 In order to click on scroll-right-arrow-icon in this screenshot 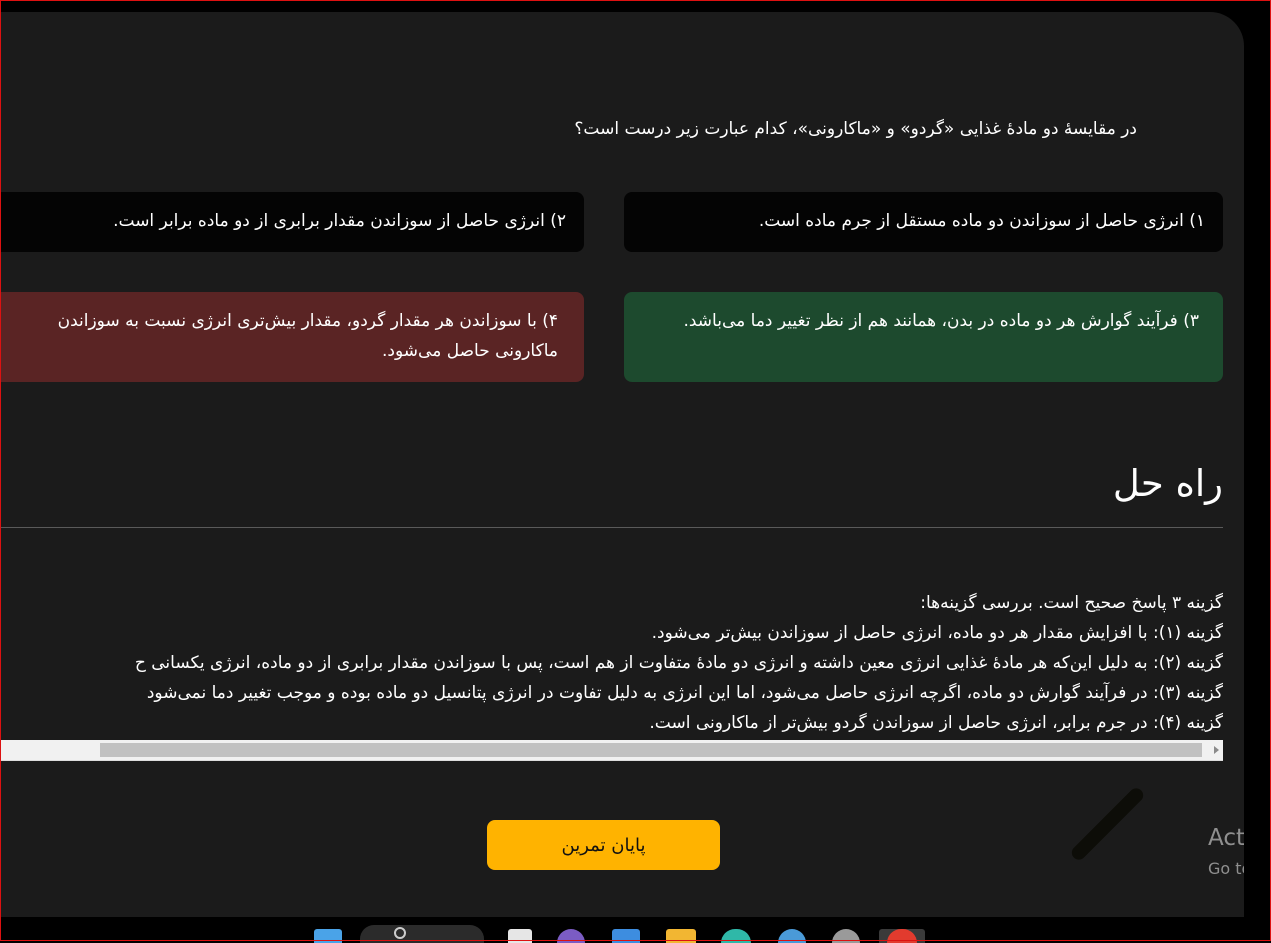, I will do `click(1216, 750)`.